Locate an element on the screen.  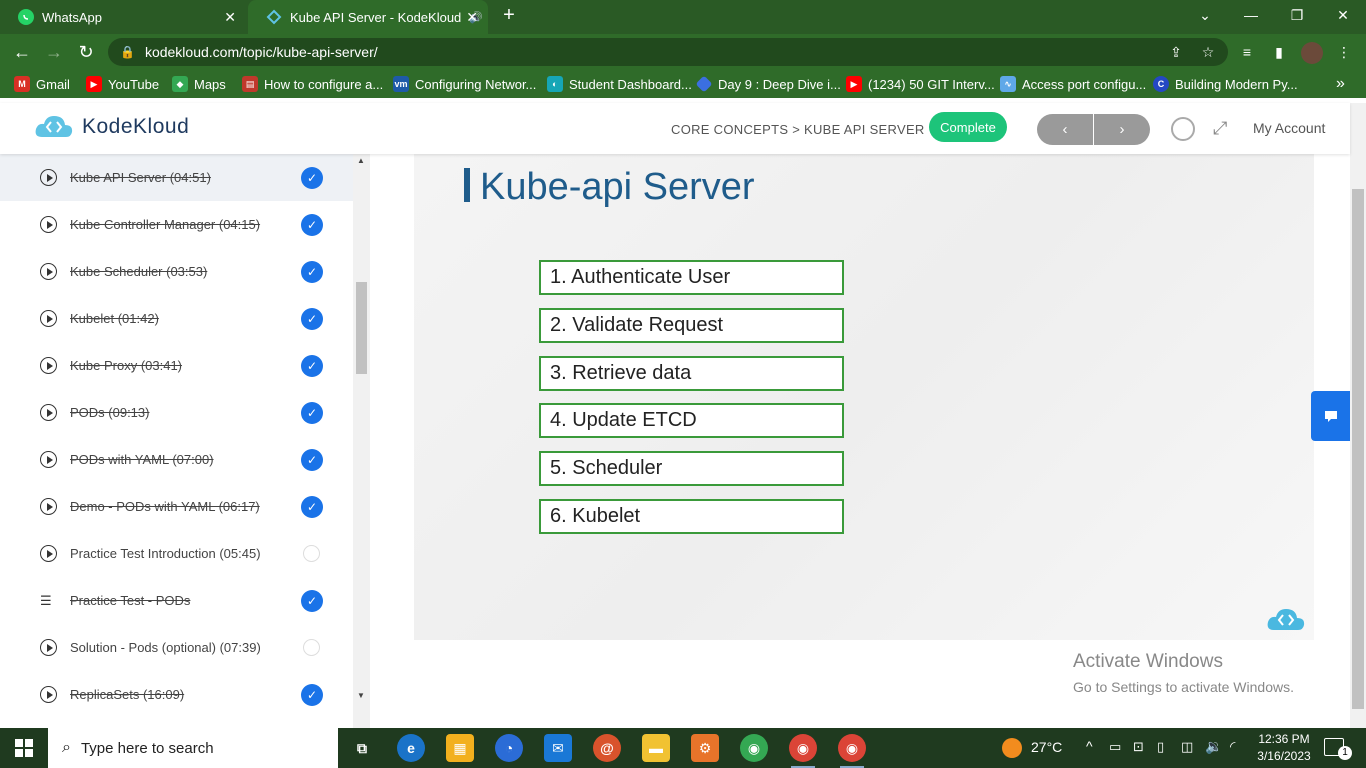
share-icon: ⇪ is located at coordinates (1176, 52).